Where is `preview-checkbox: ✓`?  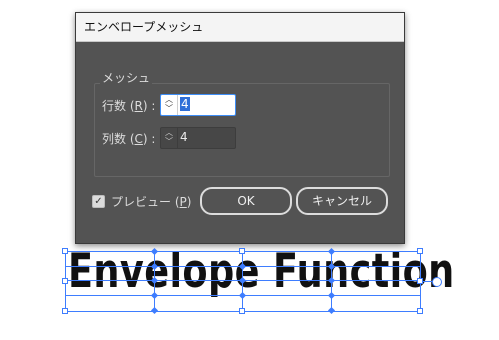 preview-checkbox: ✓ is located at coordinates (98, 201).